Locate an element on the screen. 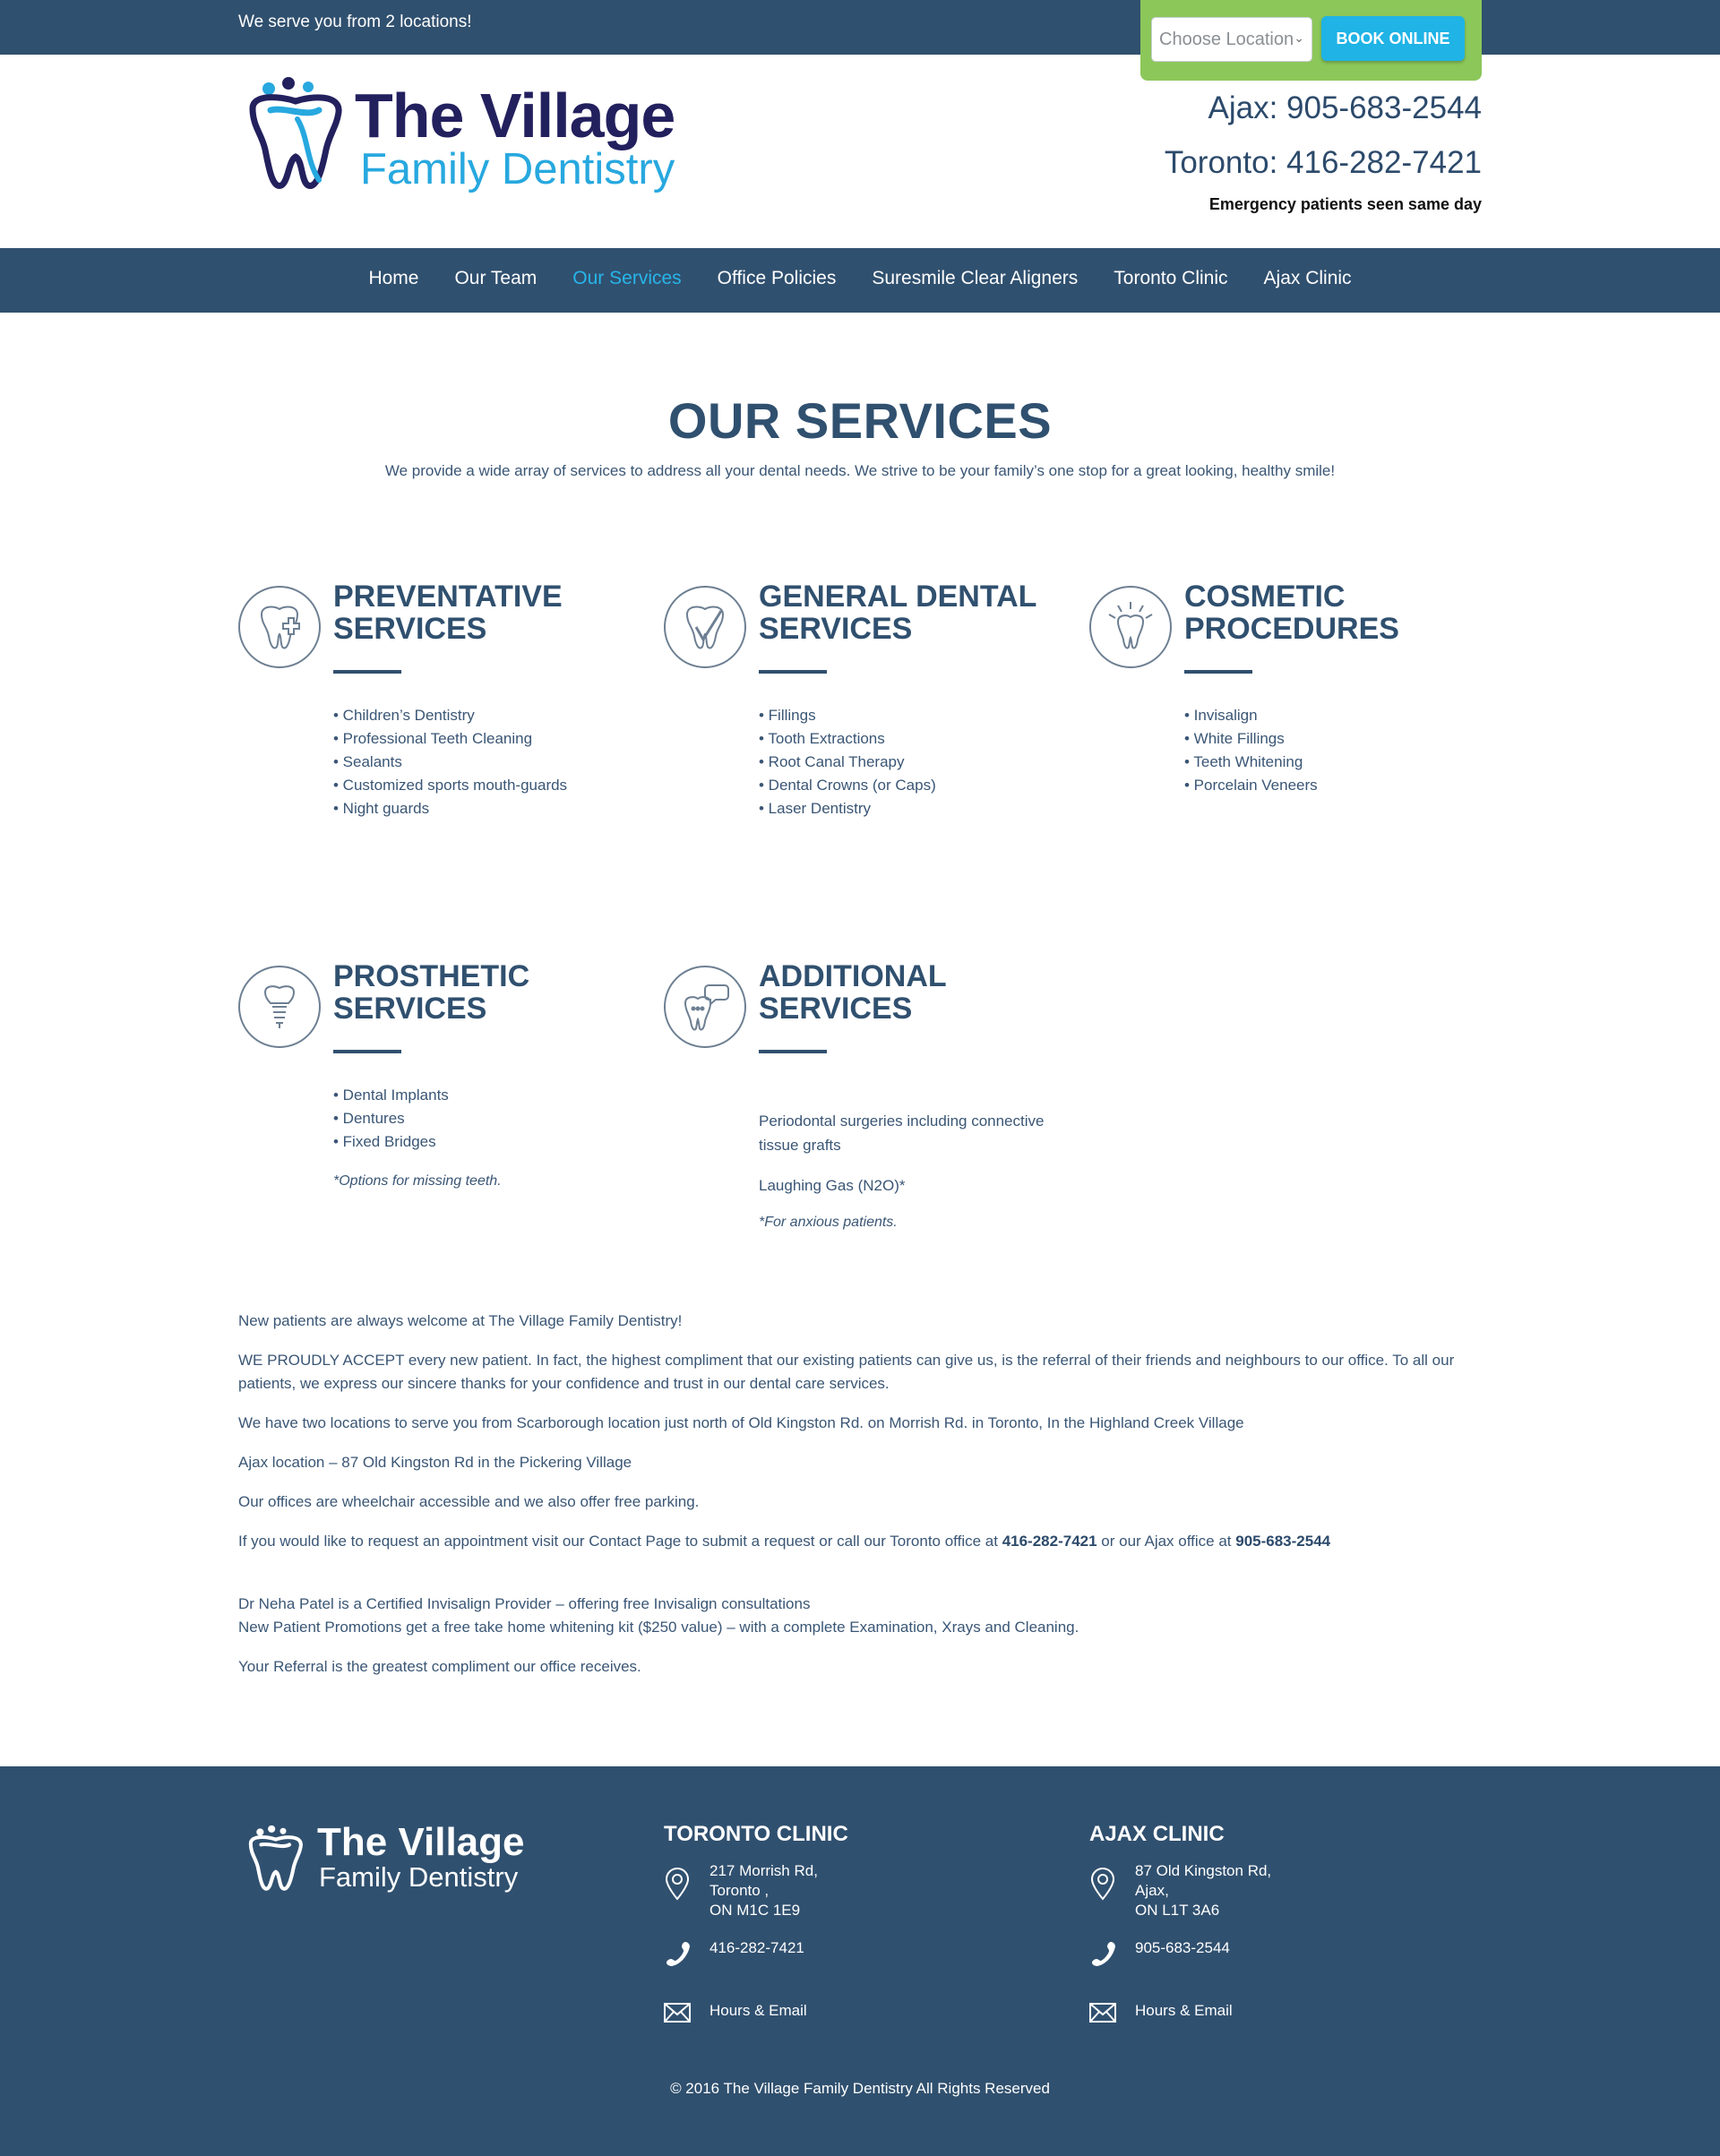 This screenshot has width=1720, height=2156. nav-item-our-team: Our Team is located at coordinates (495, 278).